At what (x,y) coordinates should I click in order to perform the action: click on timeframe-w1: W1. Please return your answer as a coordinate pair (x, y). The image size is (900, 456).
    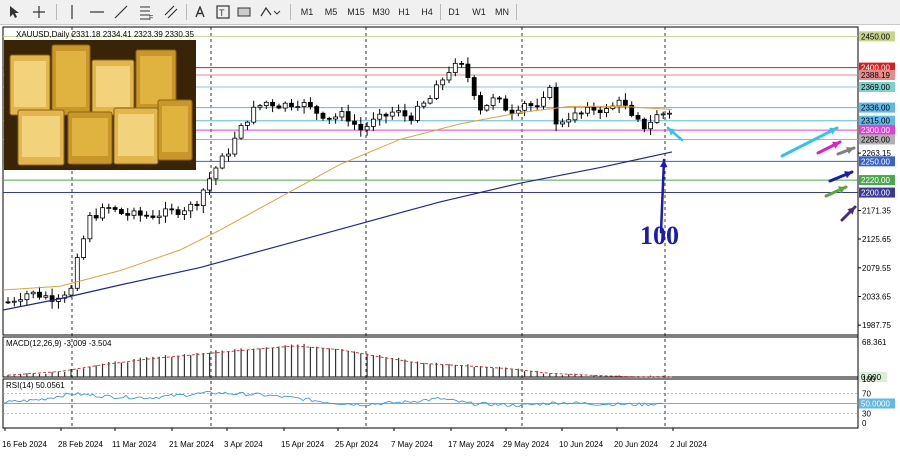
    Looking at the image, I should click on (479, 12).